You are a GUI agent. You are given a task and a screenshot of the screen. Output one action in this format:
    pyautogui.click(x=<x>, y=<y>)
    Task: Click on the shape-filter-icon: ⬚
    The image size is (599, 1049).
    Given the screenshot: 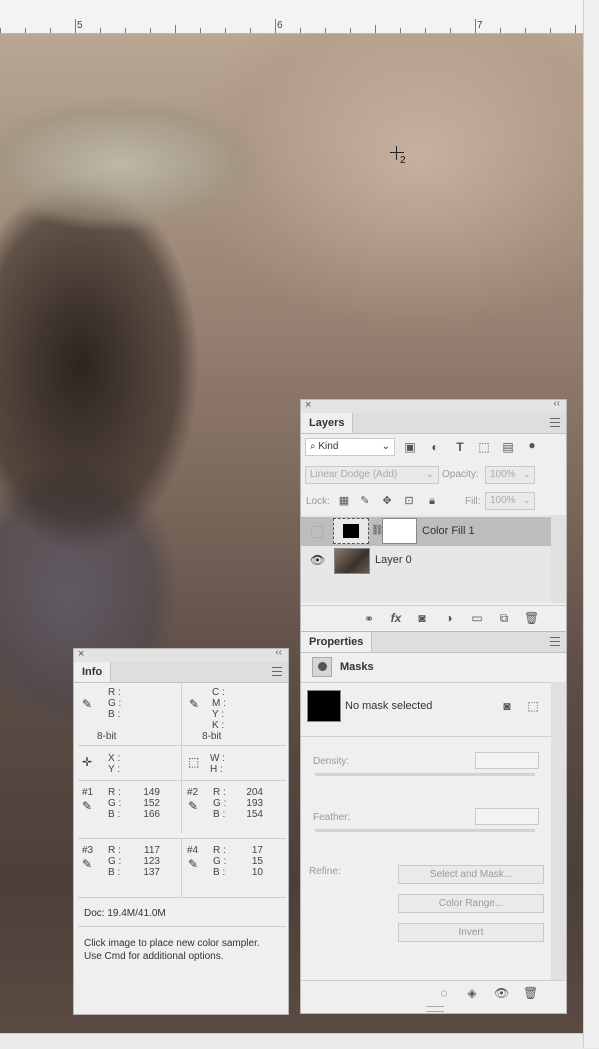 What is the action you would take?
    pyautogui.click(x=484, y=447)
    